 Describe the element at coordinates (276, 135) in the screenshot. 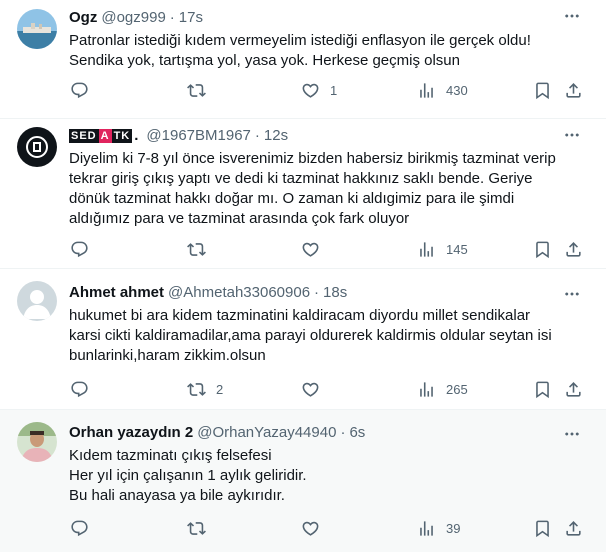

I see `timestamp: 12s` at that location.